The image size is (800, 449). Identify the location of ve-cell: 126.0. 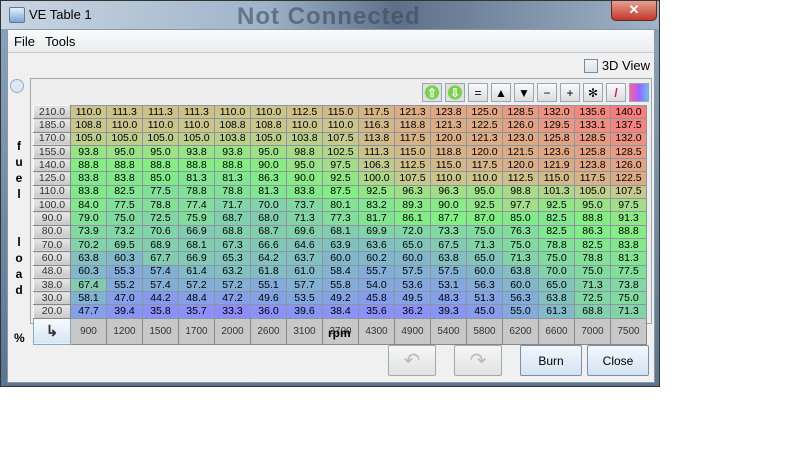
(520, 125).